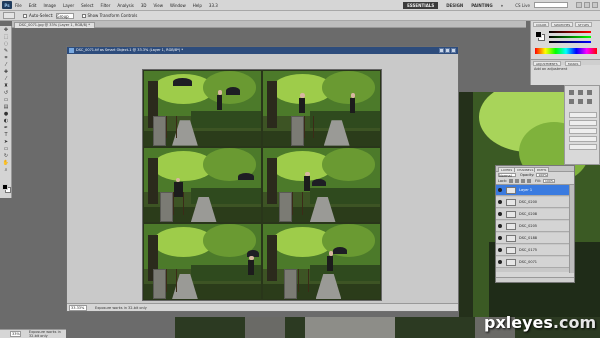  I want to click on show-transform-checkbox, so click(83, 15).